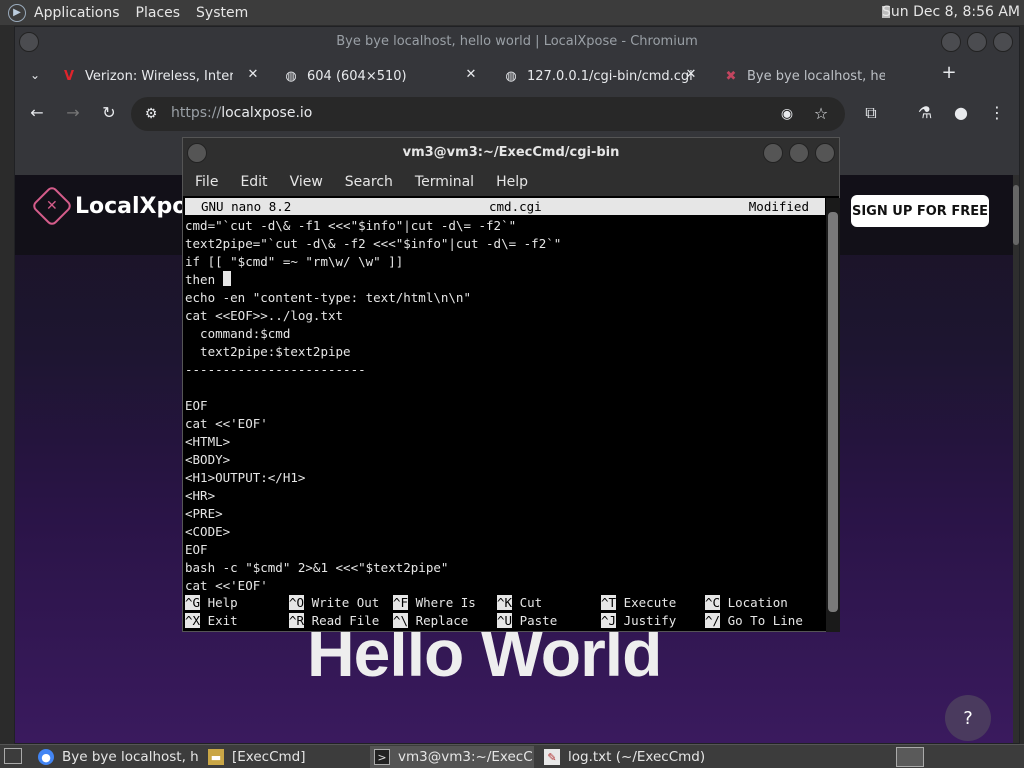 Image resolution: width=1024 pixels, height=768 pixels. Describe the element at coordinates (968, 718) in the screenshot. I see `help-button: ?` at that location.